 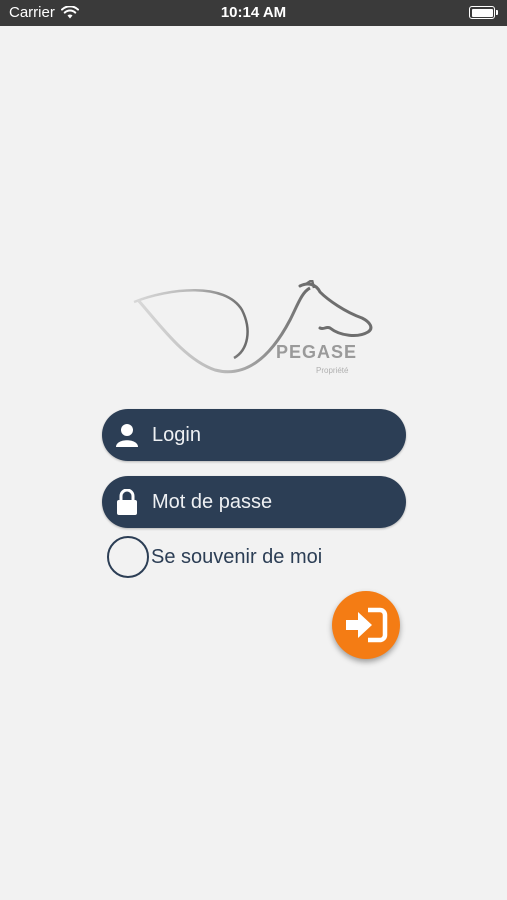 I want to click on password-field: Mot de passe, so click(x=254, y=502).